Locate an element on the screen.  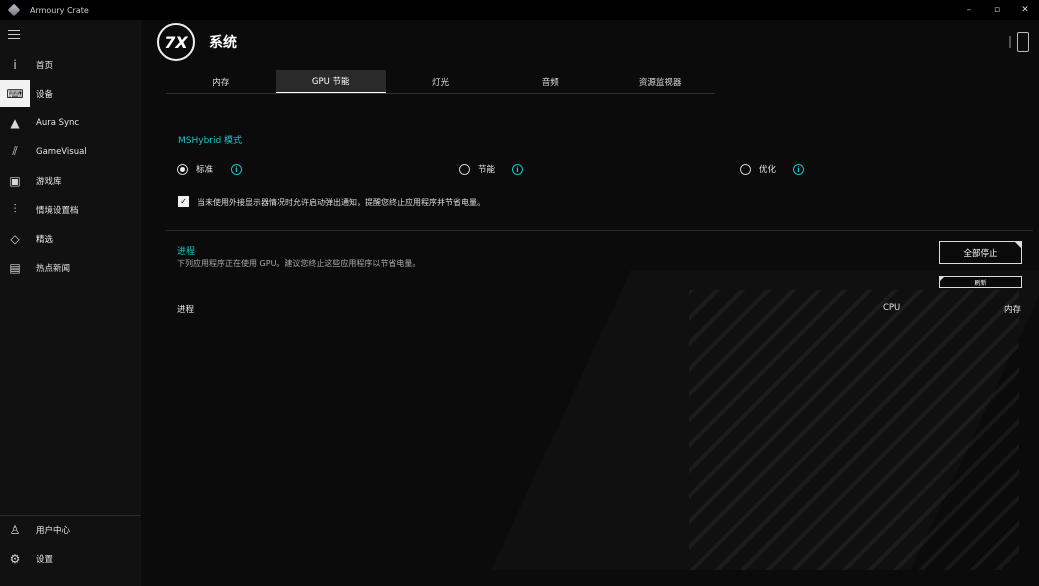
keyboard-device-icon: ⌨ is located at coordinates (15, 93).